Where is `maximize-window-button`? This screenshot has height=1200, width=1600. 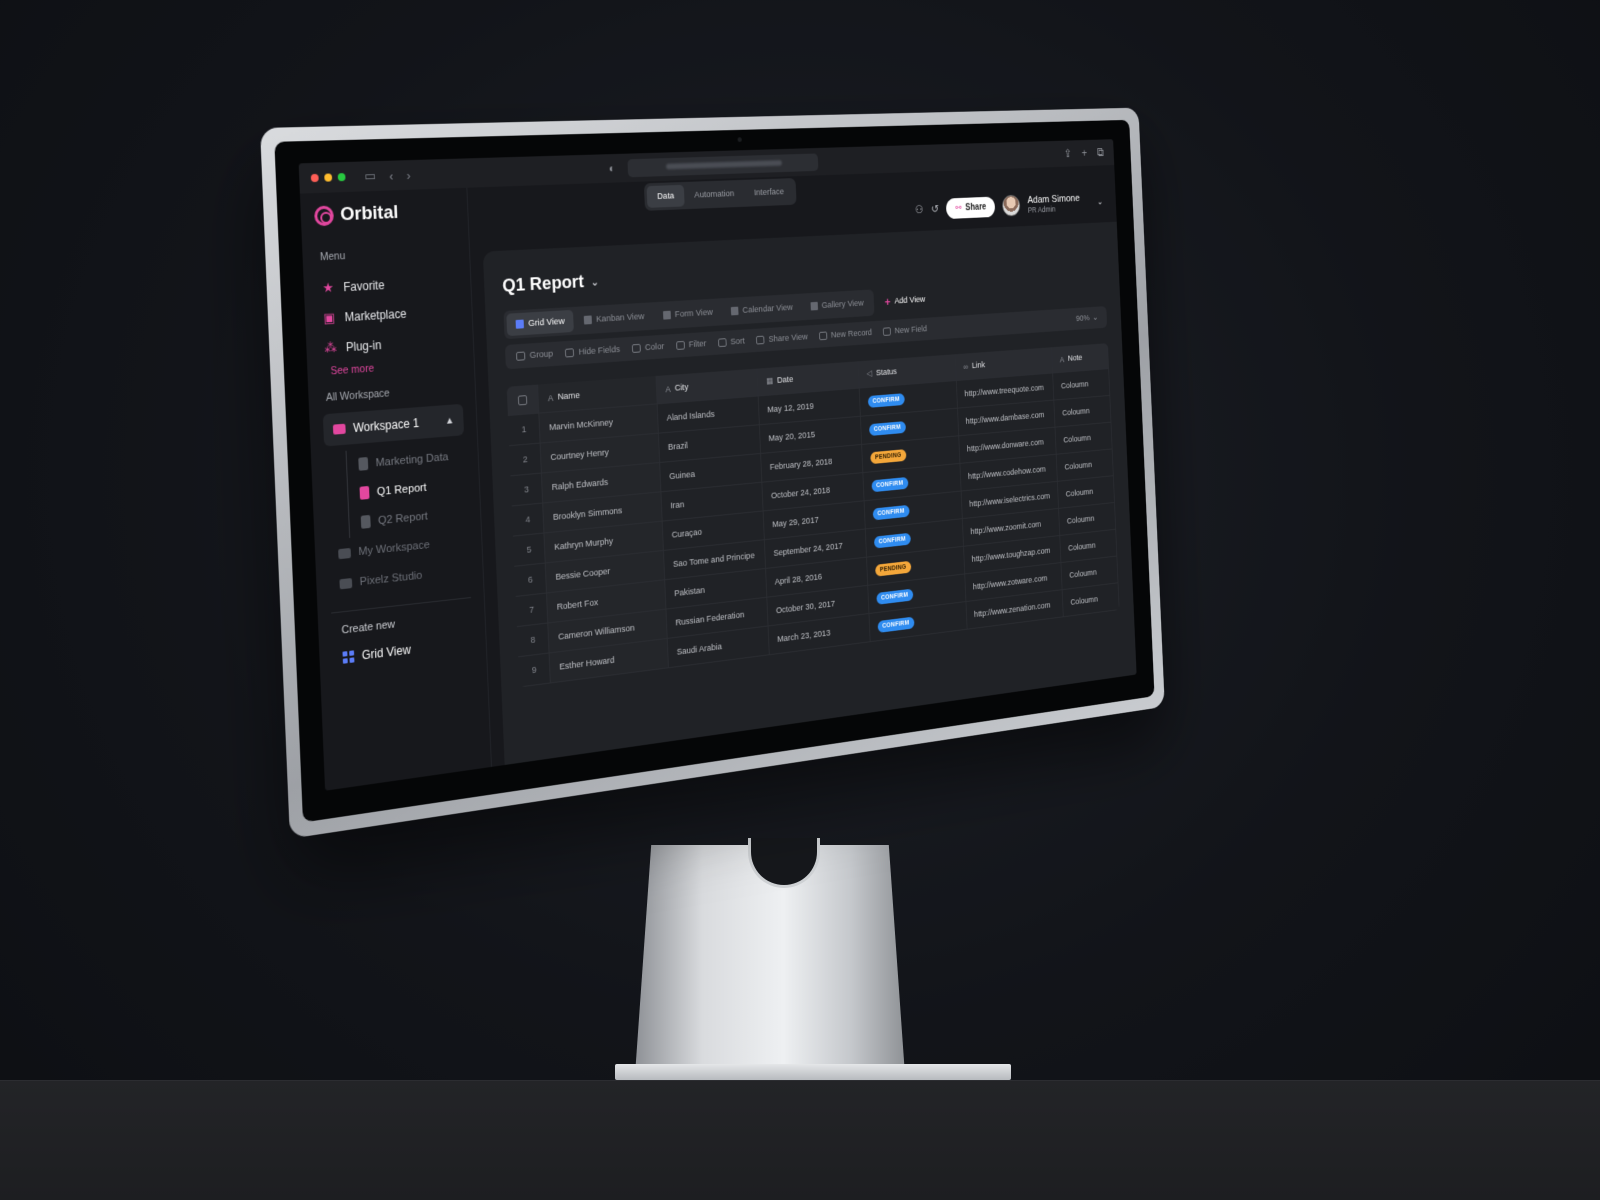 maximize-window-button is located at coordinates (342, 177).